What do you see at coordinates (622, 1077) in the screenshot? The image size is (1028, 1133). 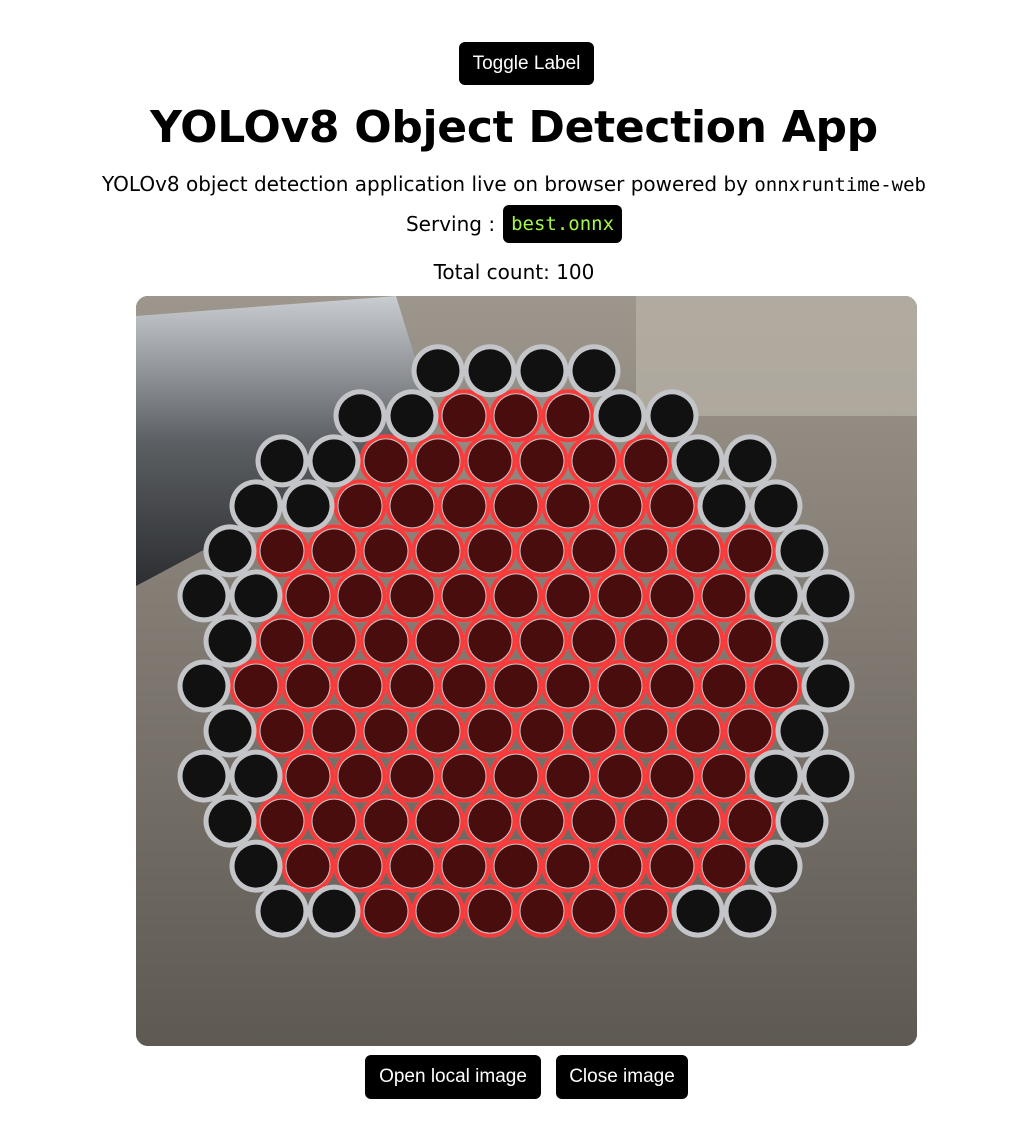 I see `close-image-button: Close image` at bounding box center [622, 1077].